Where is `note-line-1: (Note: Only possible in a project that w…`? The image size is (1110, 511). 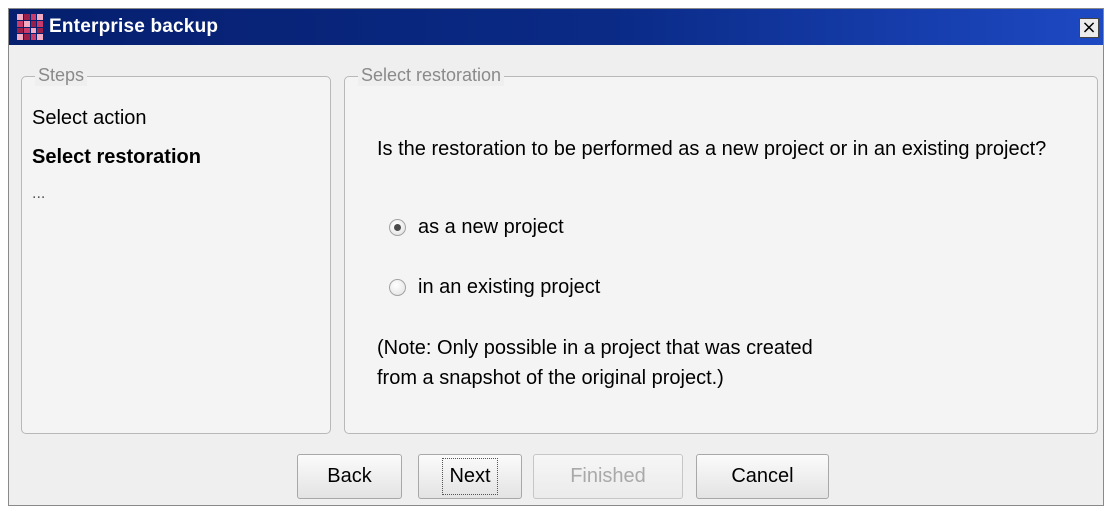
note-line-1: (Note: Only possible in a project that w… is located at coordinates (595, 348).